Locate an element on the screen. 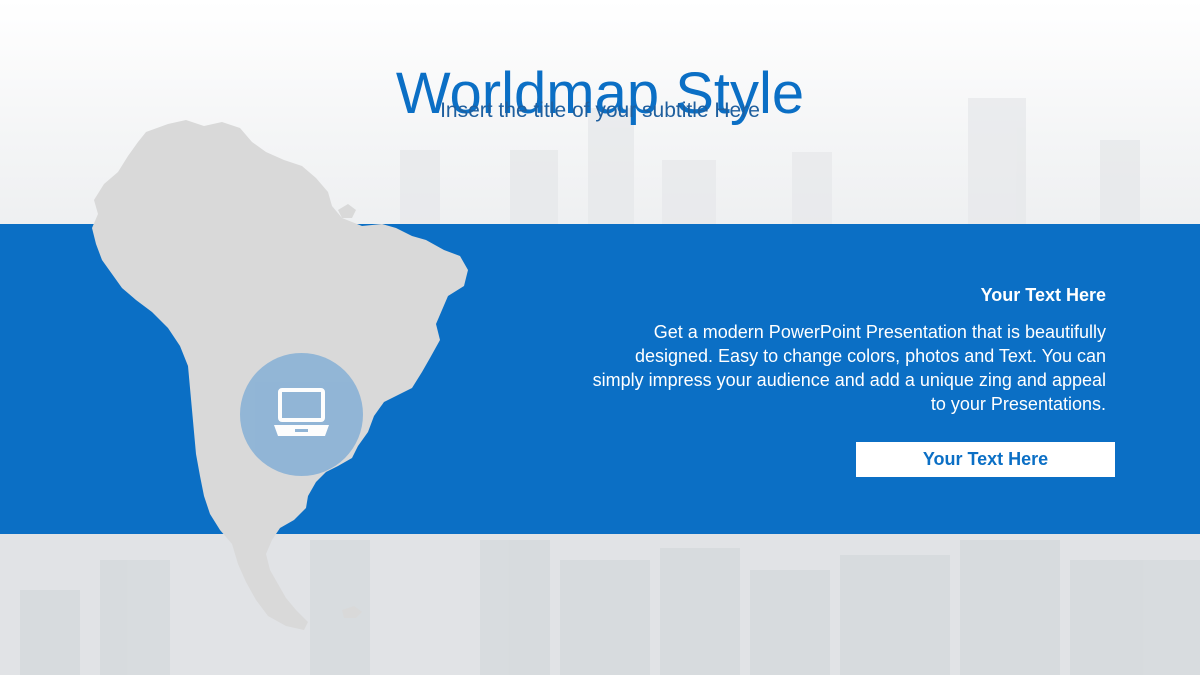 The height and width of the screenshot is (675, 1200). laptop-icon-badge is located at coordinates (301, 414).